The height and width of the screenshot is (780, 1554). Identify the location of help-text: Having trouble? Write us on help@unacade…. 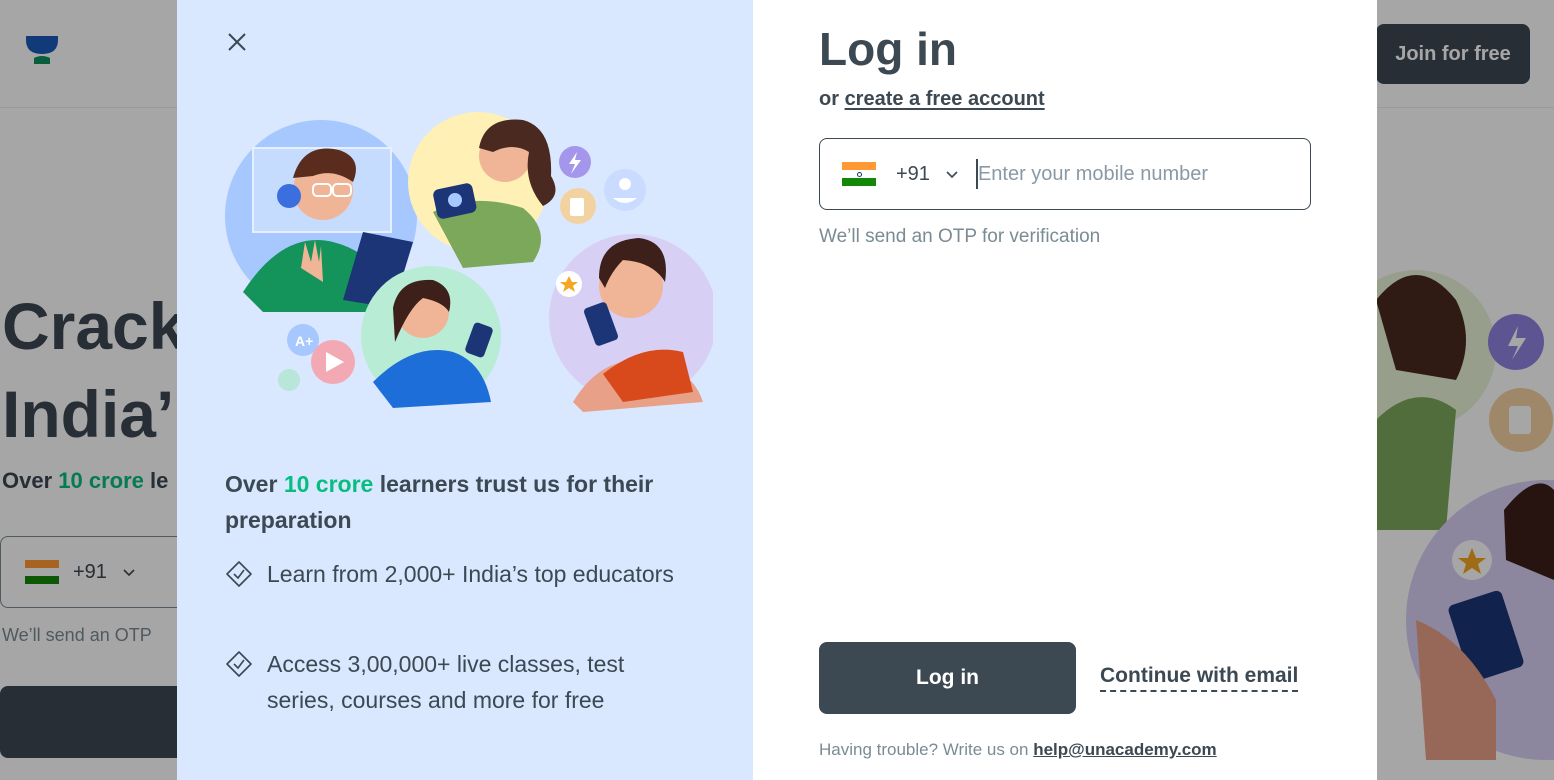
(1018, 749).